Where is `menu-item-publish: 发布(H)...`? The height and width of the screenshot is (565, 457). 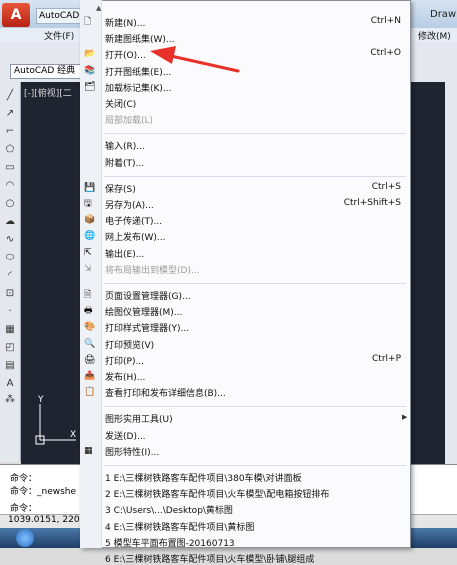 menu-item-publish: 发布(H)... is located at coordinates (125, 376).